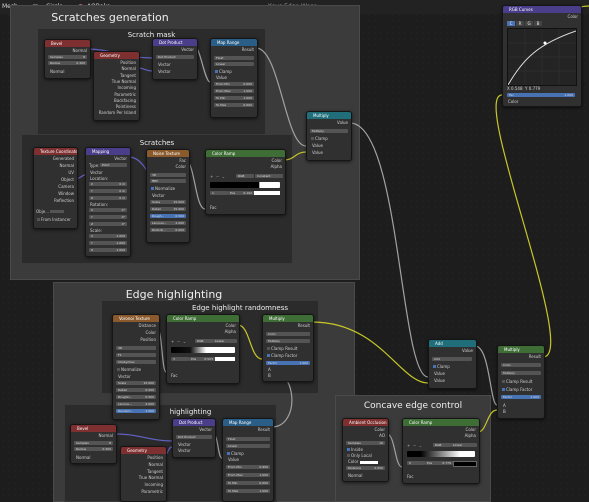 The width and height of the screenshot is (589, 502). I want to click on xyz-field: X 1.000, so click(108, 236).